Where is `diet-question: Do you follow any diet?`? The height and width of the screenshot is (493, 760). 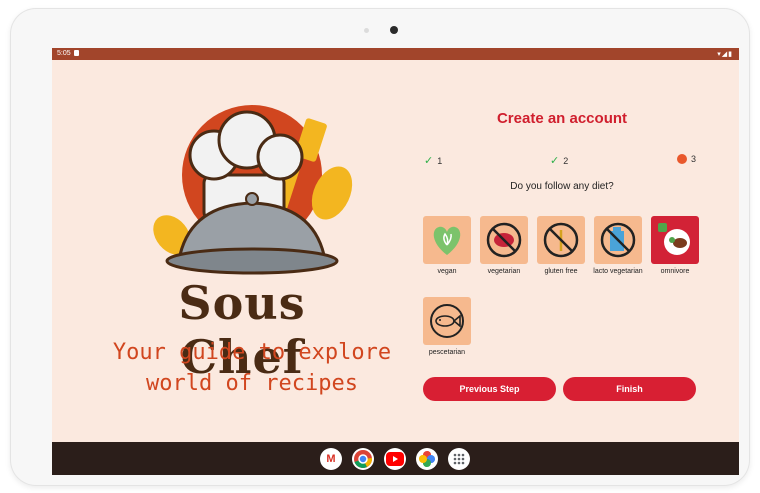 diet-question: Do you follow any diet? is located at coordinates (562, 186).